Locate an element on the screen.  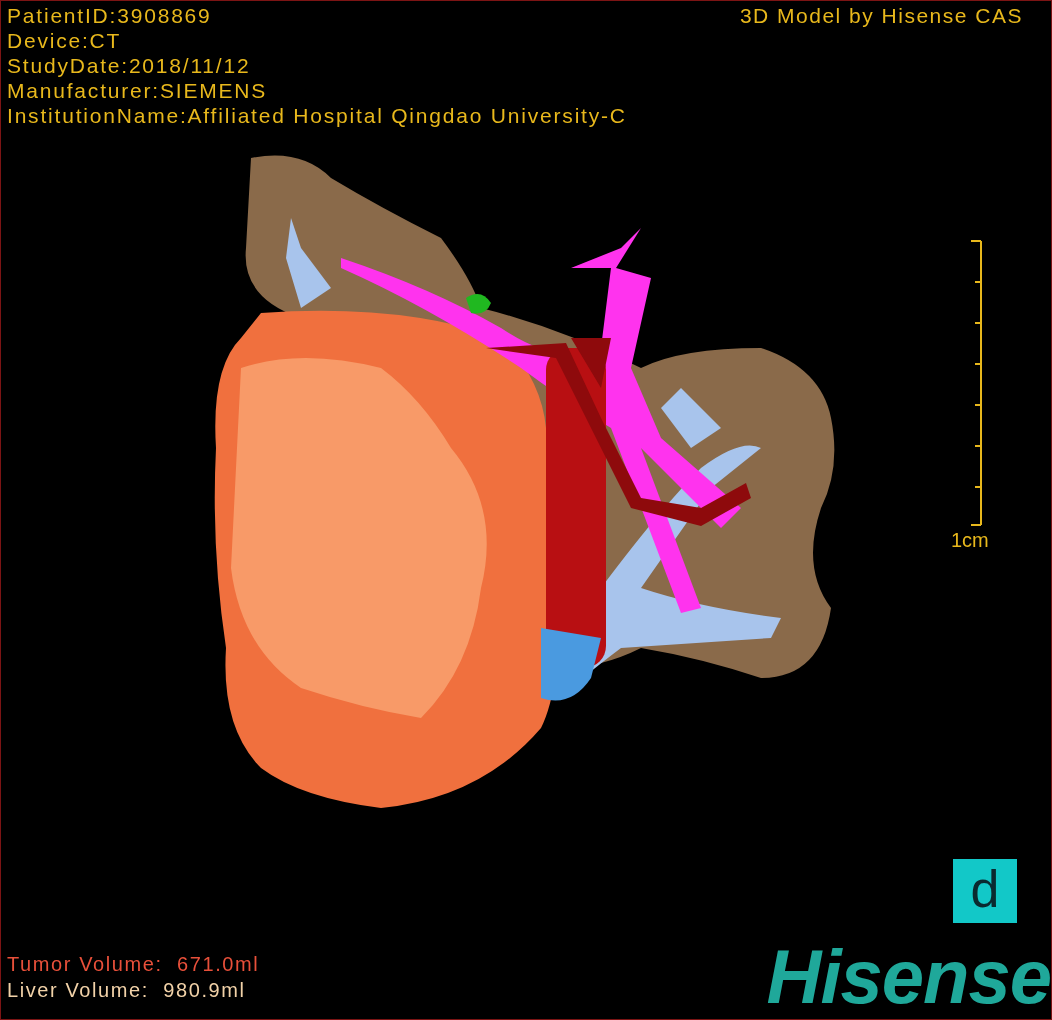
brand-logo: Hisense is located at coordinates (908, 977).